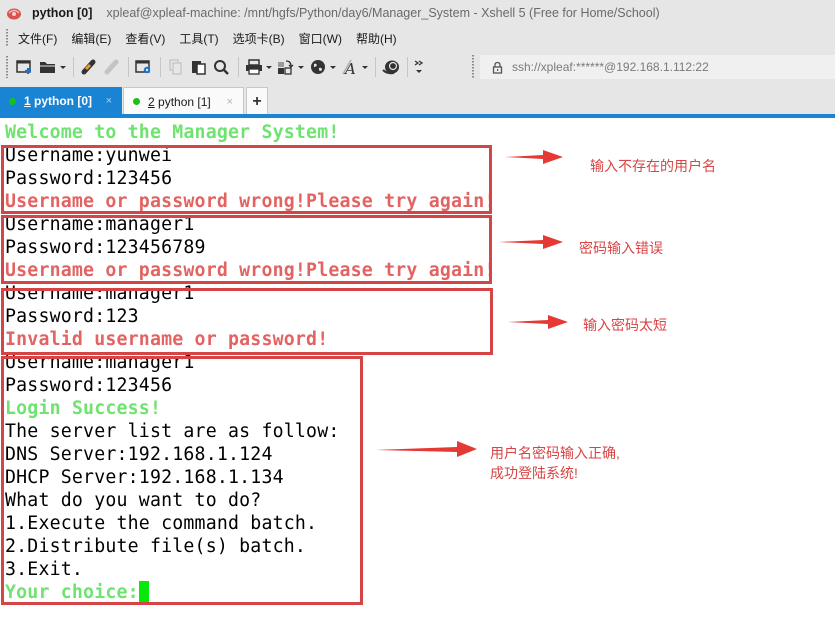 The width and height of the screenshot is (835, 641). I want to click on menu-view: 查看(V), so click(145, 38).